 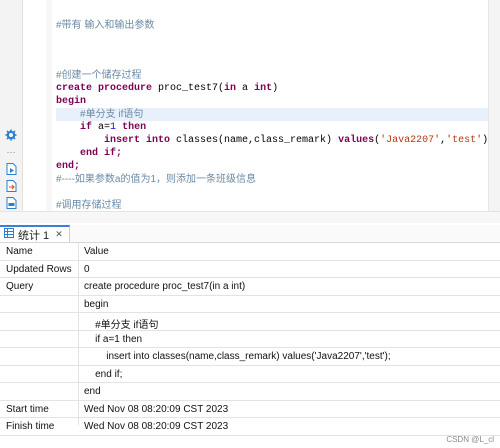 I want to click on export-file-icon, so click(x=11, y=186).